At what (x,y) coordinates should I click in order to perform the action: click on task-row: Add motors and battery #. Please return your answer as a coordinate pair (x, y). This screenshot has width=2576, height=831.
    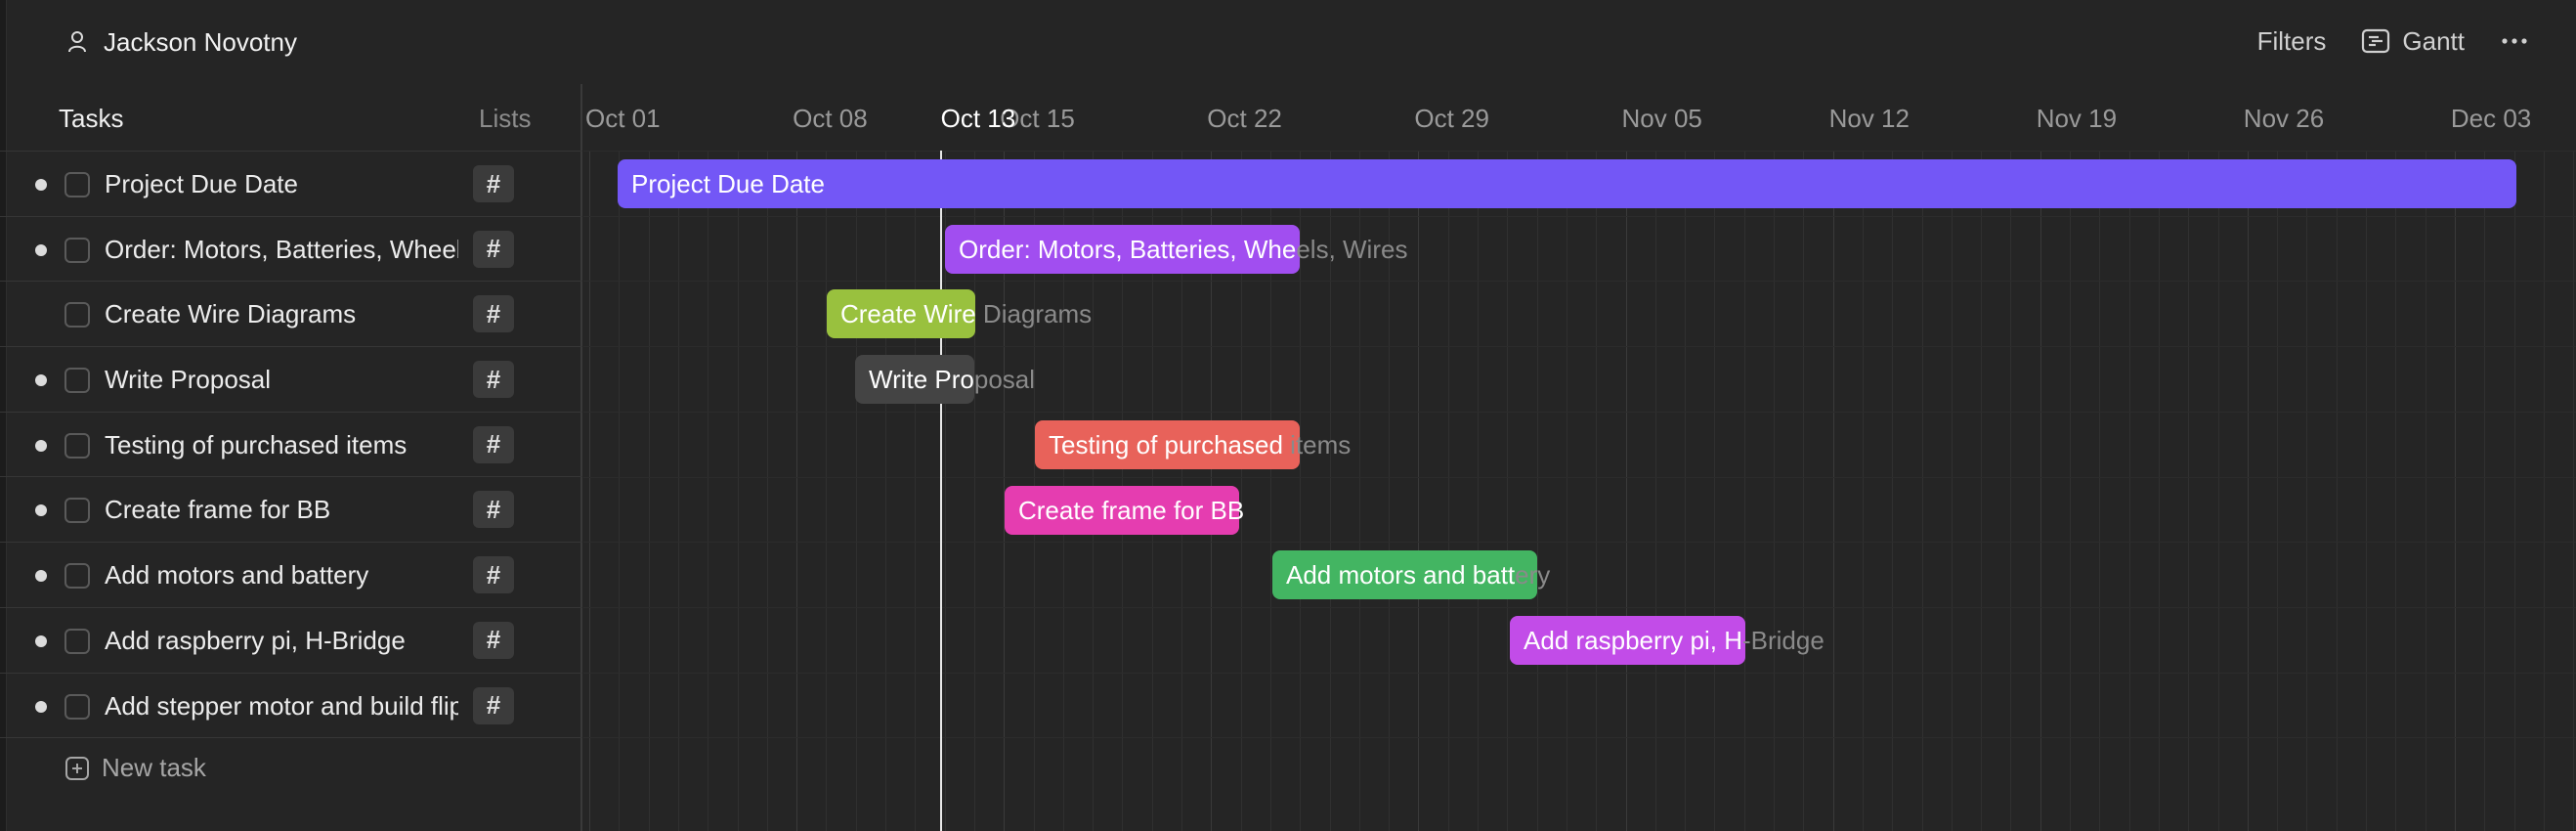
    Looking at the image, I should click on (291, 574).